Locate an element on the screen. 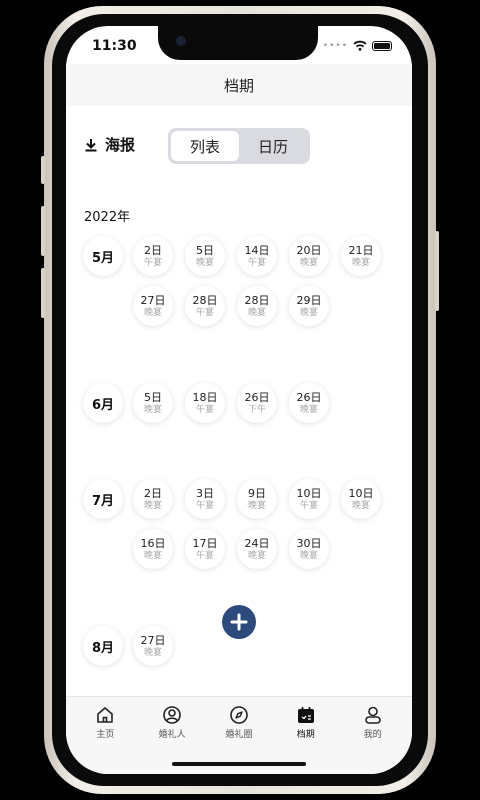  power-button is located at coordinates (437, 271).